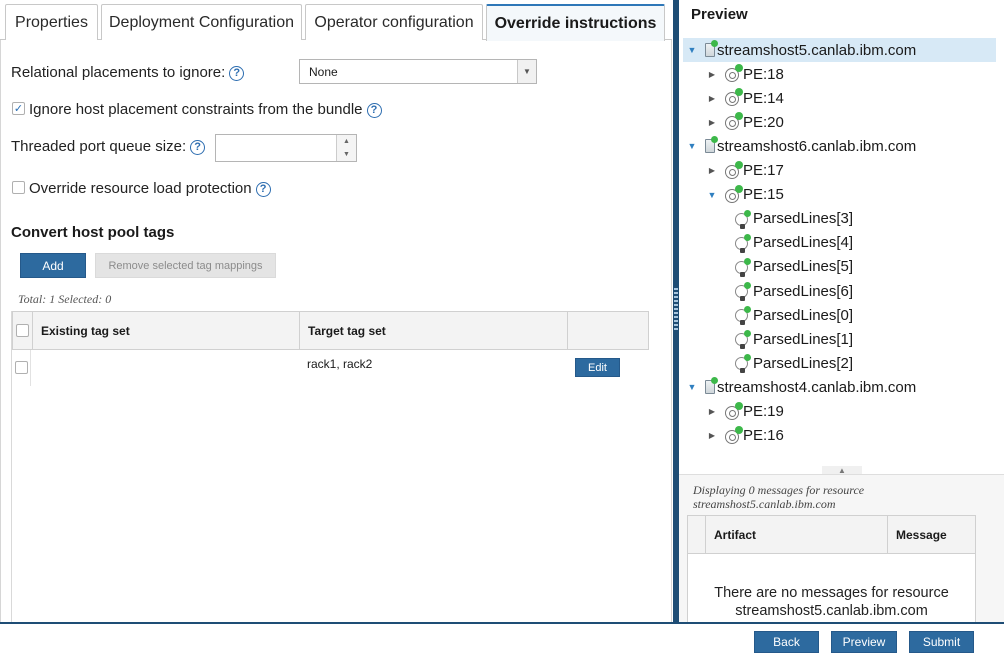 This screenshot has width=1004, height=659. I want to click on tree-node-label: PE:16, so click(763, 436).